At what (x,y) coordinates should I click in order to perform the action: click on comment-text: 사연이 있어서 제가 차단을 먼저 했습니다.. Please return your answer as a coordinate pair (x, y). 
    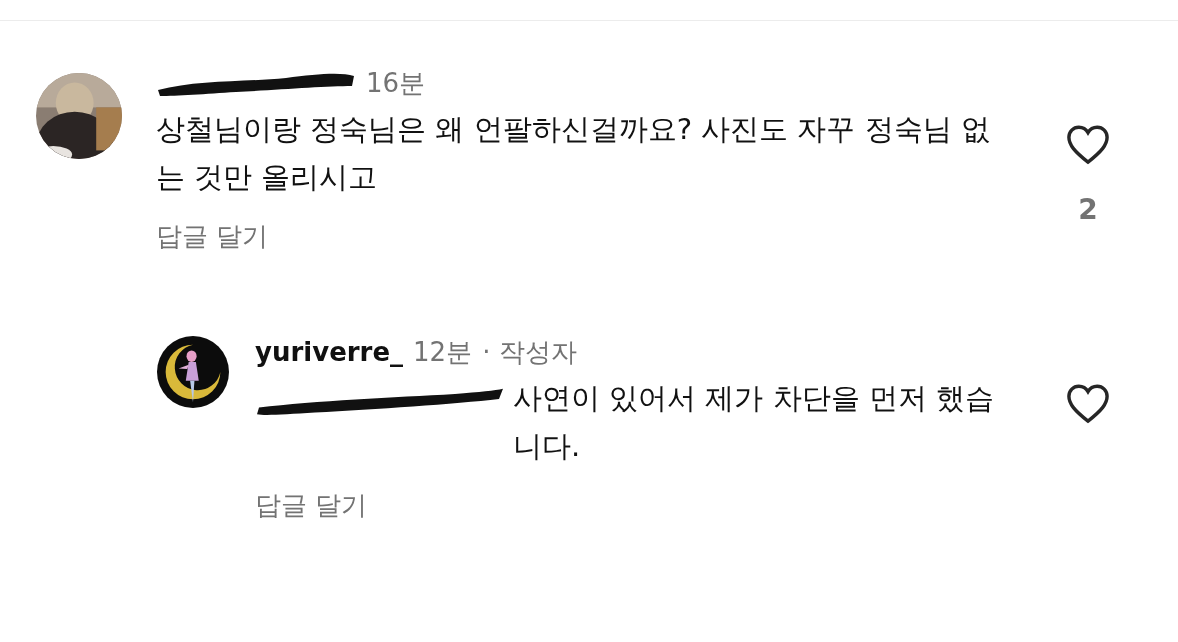
    Looking at the image, I should click on (754, 422).